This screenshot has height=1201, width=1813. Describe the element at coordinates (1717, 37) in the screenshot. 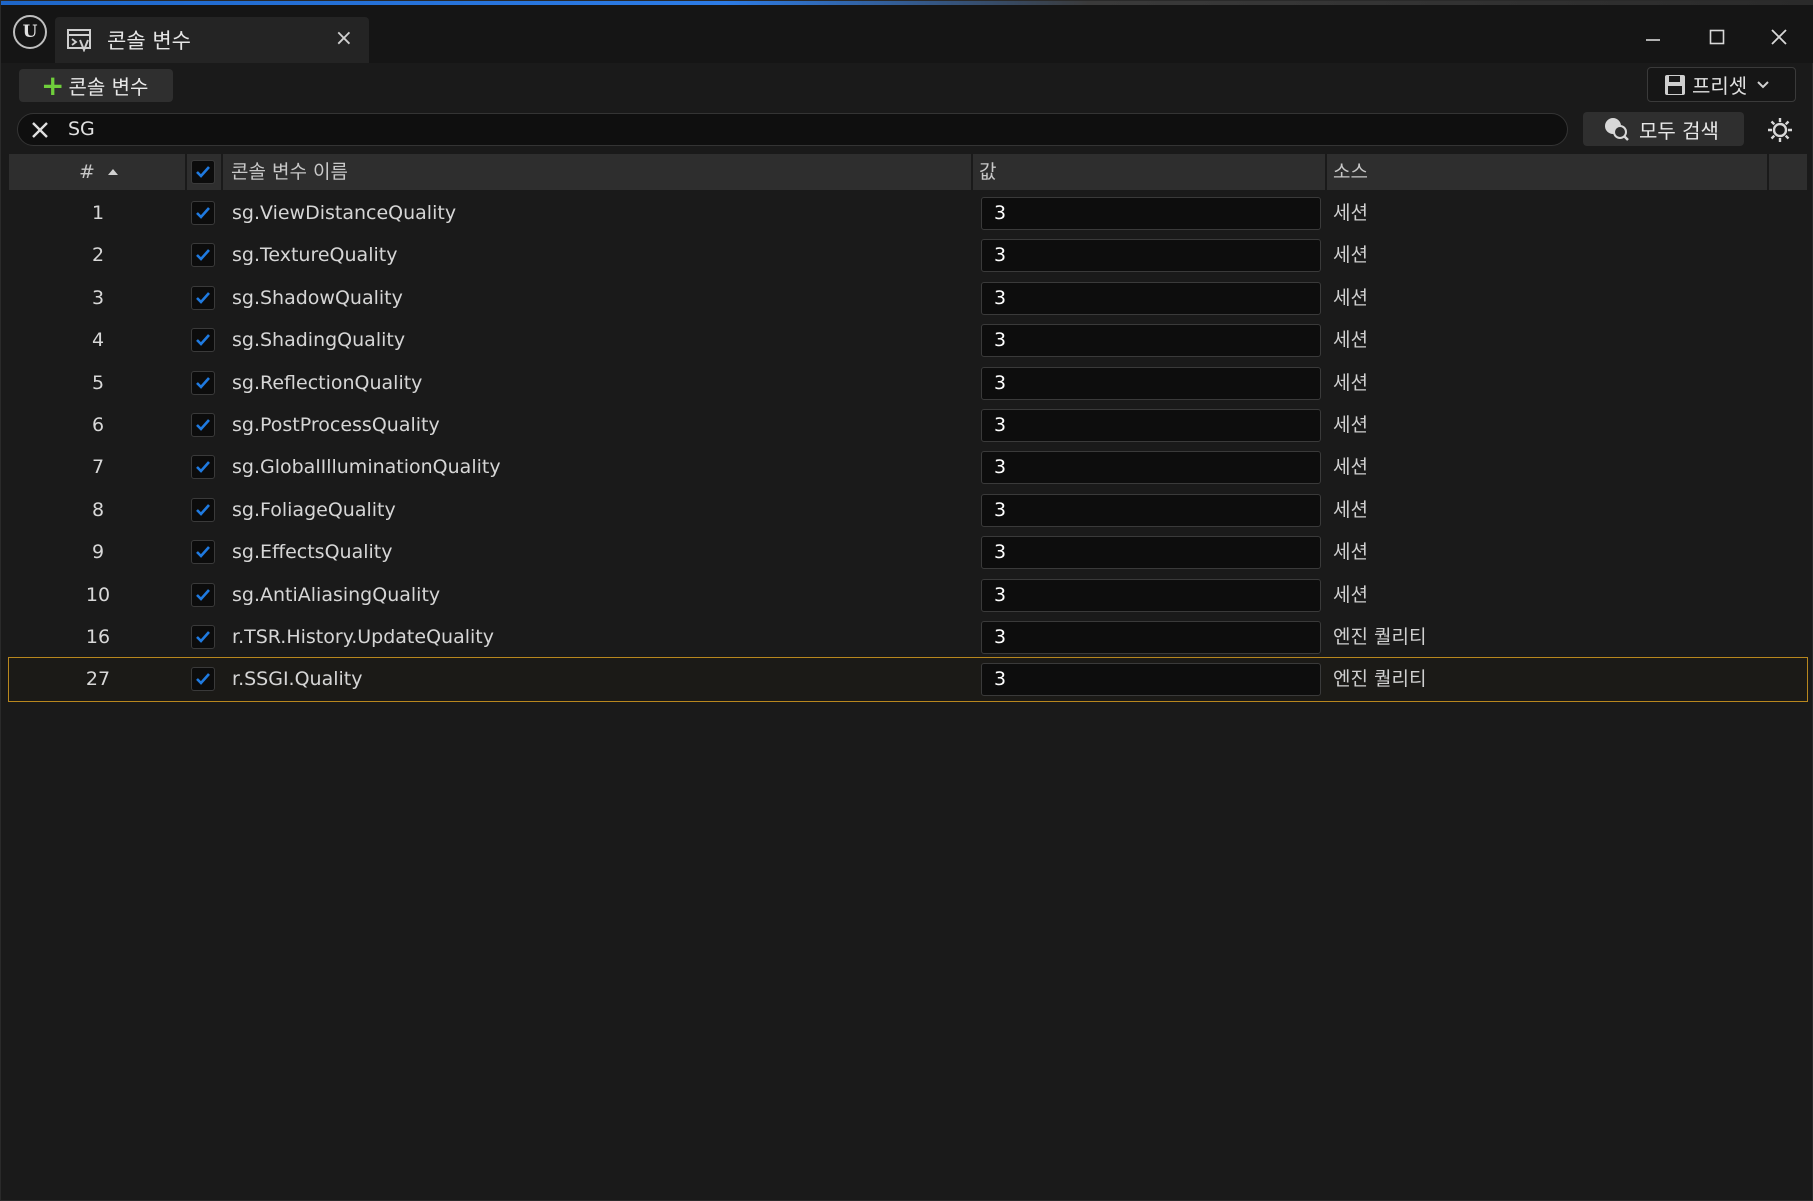

I see `maximize-icon` at that location.